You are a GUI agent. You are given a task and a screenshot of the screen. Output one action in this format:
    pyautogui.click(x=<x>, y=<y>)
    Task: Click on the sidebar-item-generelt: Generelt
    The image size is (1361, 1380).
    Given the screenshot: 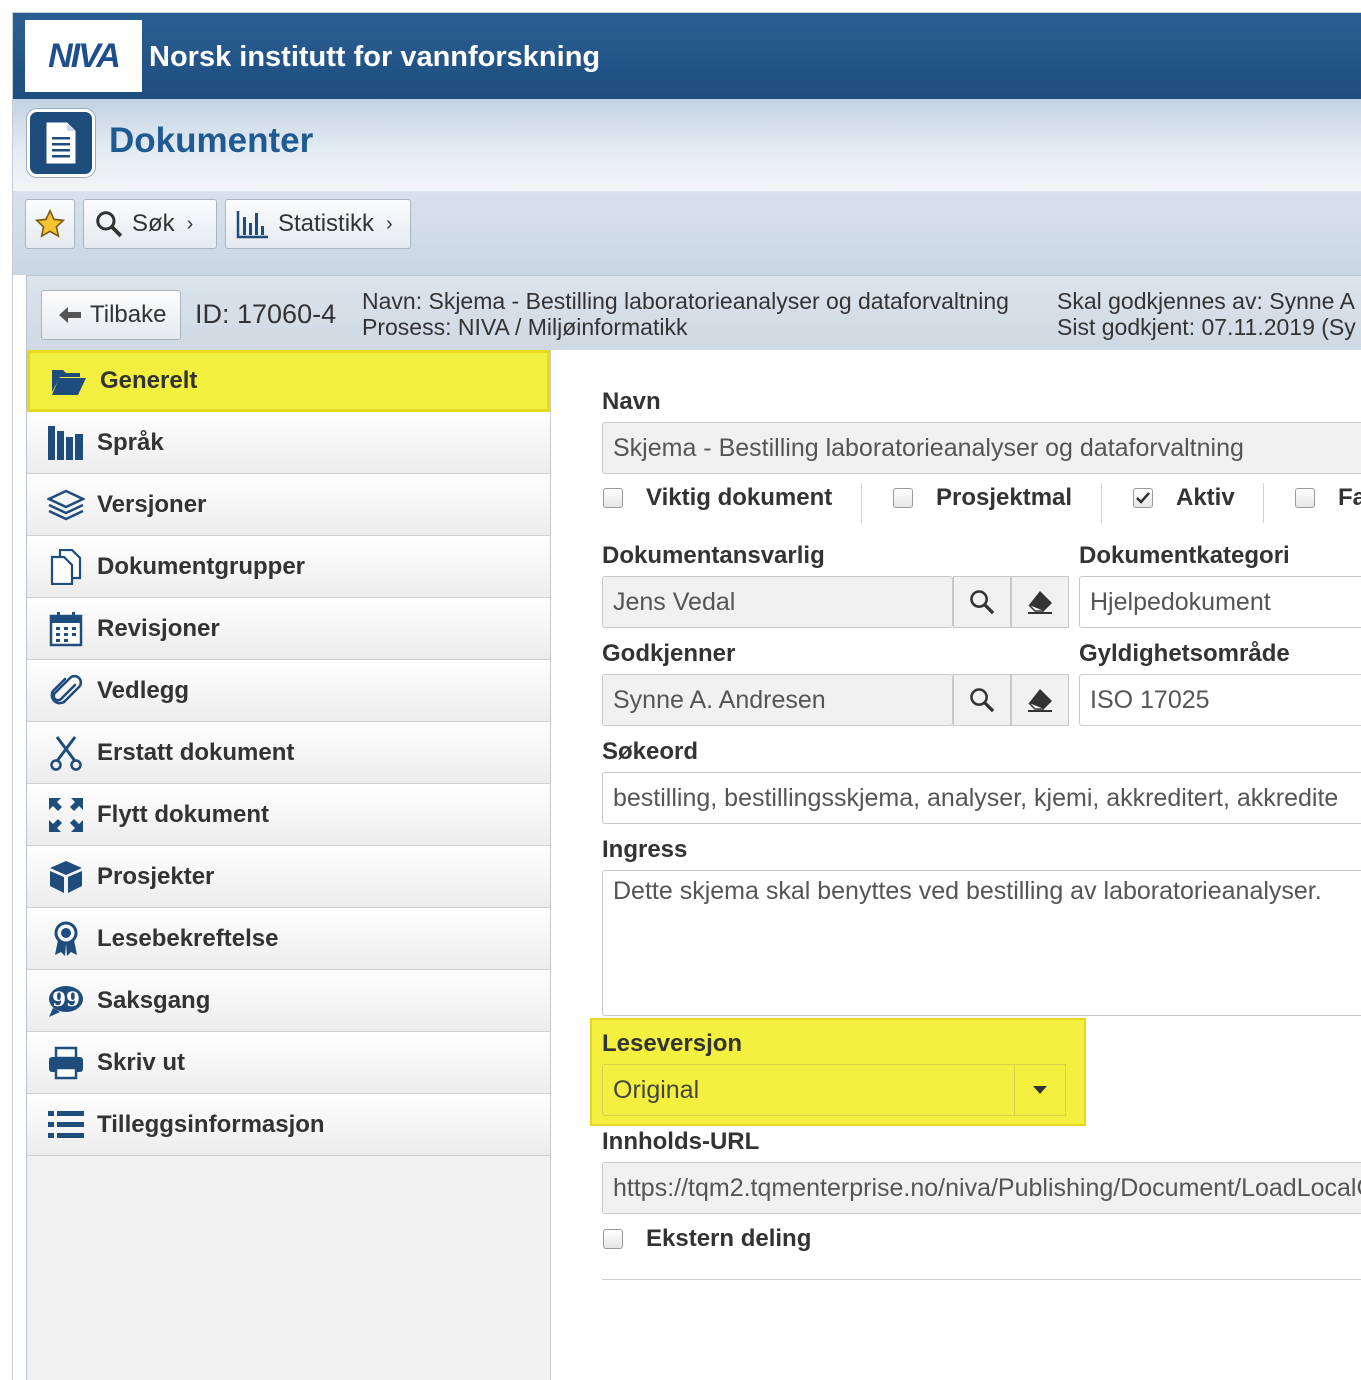 What is the action you would take?
    pyautogui.click(x=288, y=381)
    